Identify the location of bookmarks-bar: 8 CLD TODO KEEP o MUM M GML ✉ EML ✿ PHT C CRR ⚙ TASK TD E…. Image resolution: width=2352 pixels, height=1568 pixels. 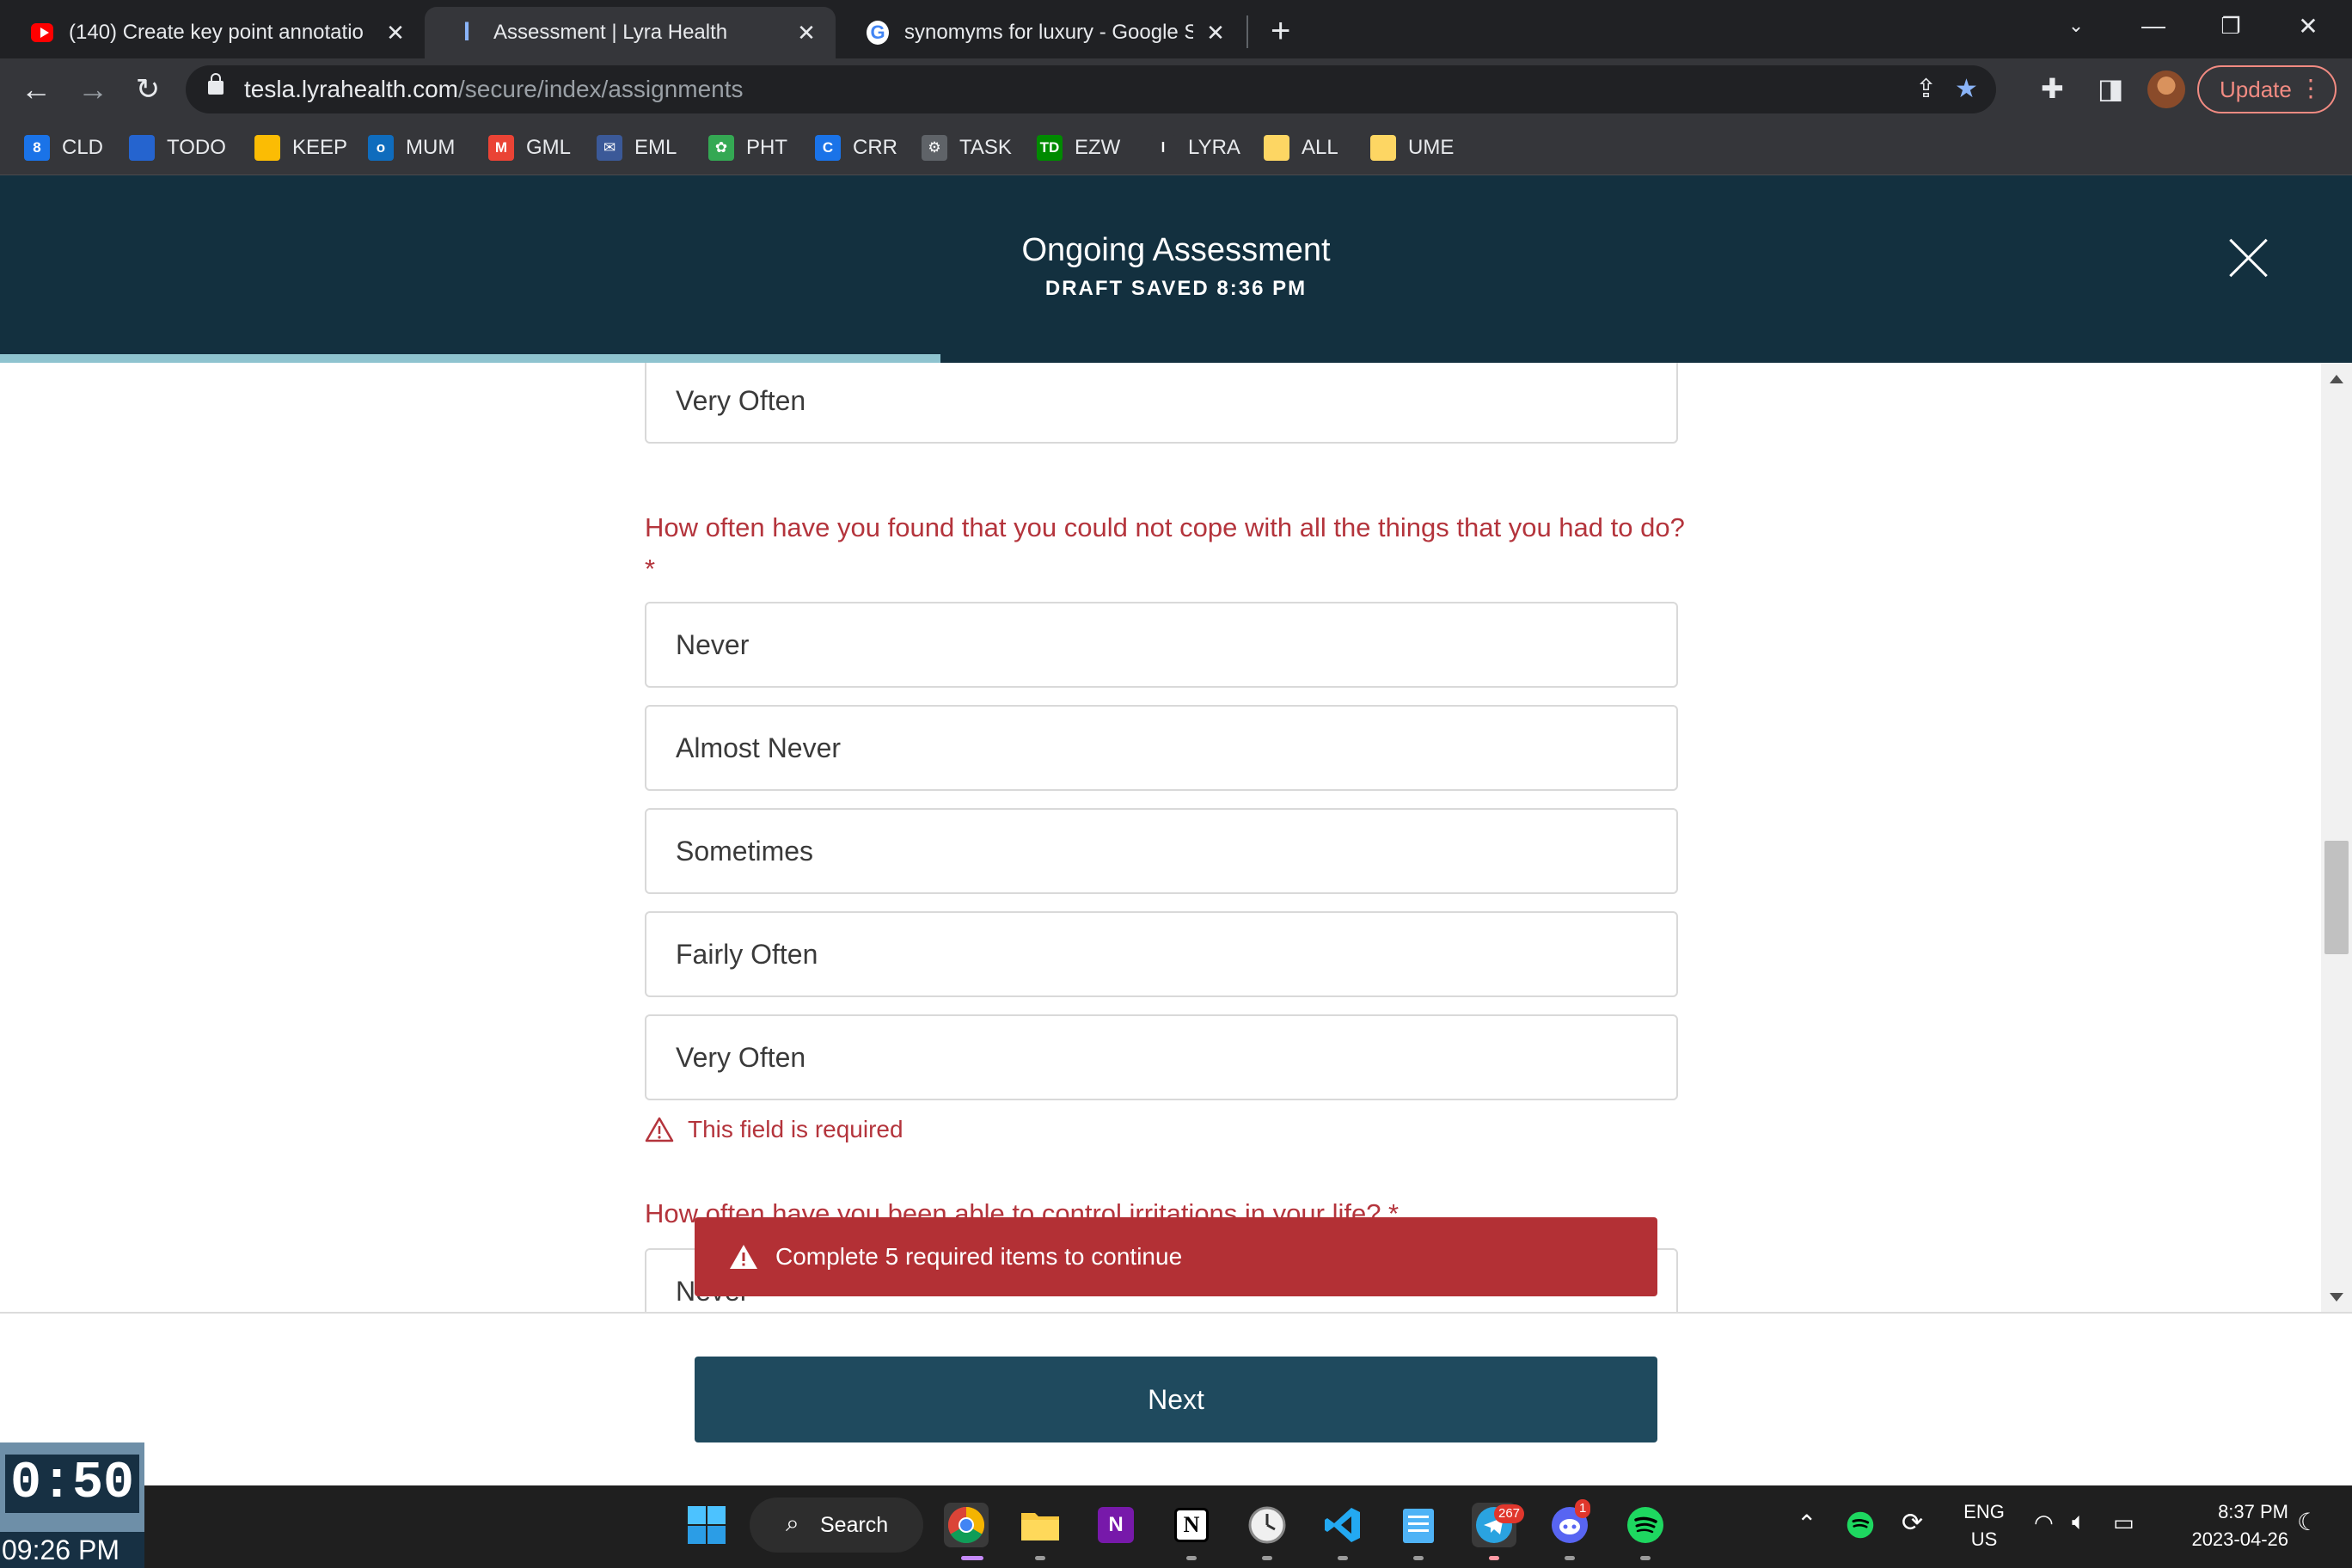
(1176, 147).